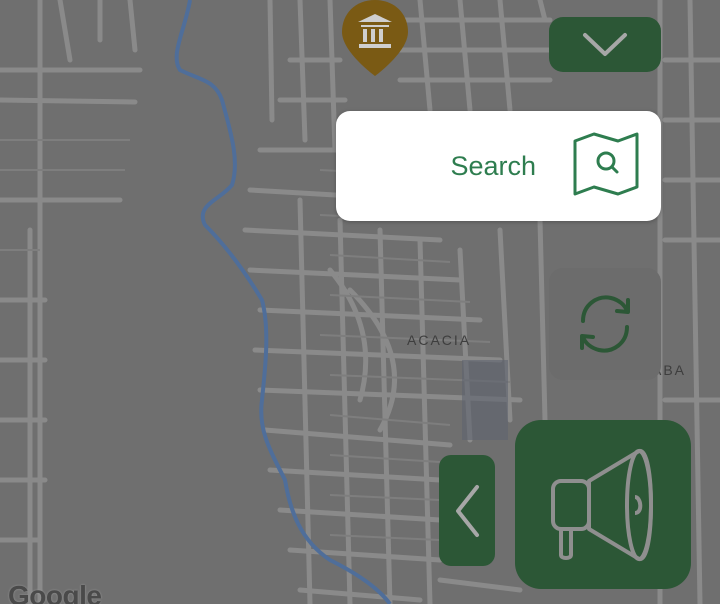 The width and height of the screenshot is (720, 604). What do you see at coordinates (375, 40) in the screenshot?
I see `museum-pin-icon` at bounding box center [375, 40].